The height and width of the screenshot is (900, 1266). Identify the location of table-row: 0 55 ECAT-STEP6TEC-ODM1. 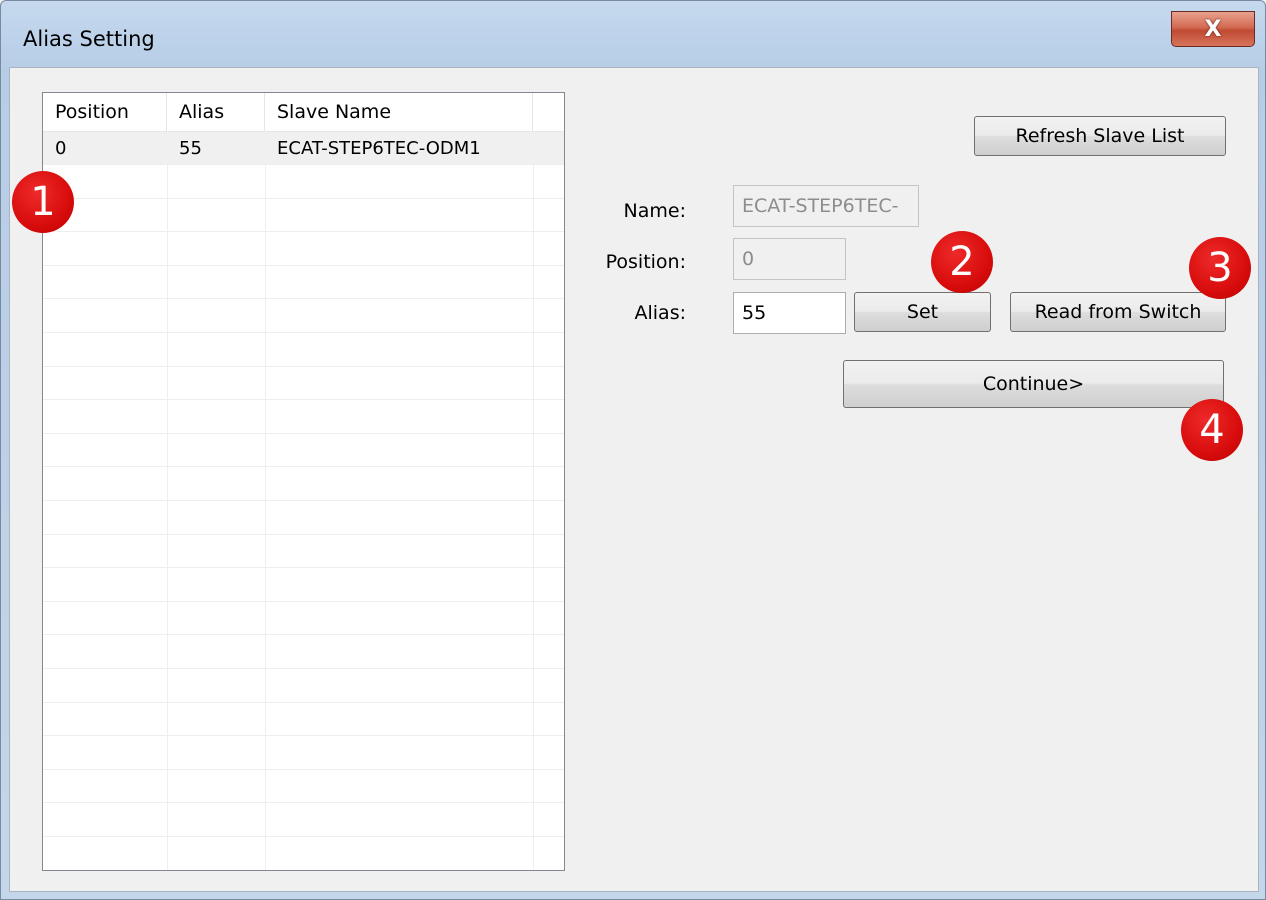
(303, 148).